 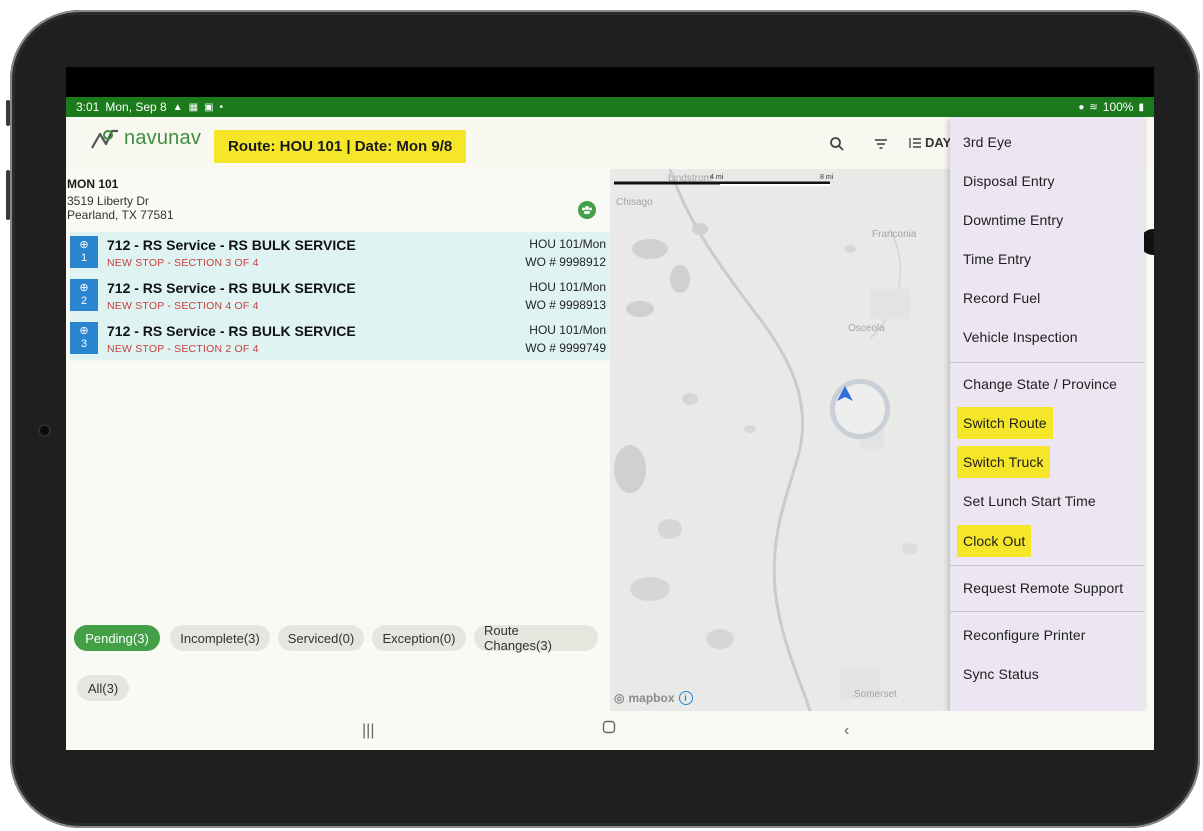 I want to click on search-icon, so click(x=837, y=144).